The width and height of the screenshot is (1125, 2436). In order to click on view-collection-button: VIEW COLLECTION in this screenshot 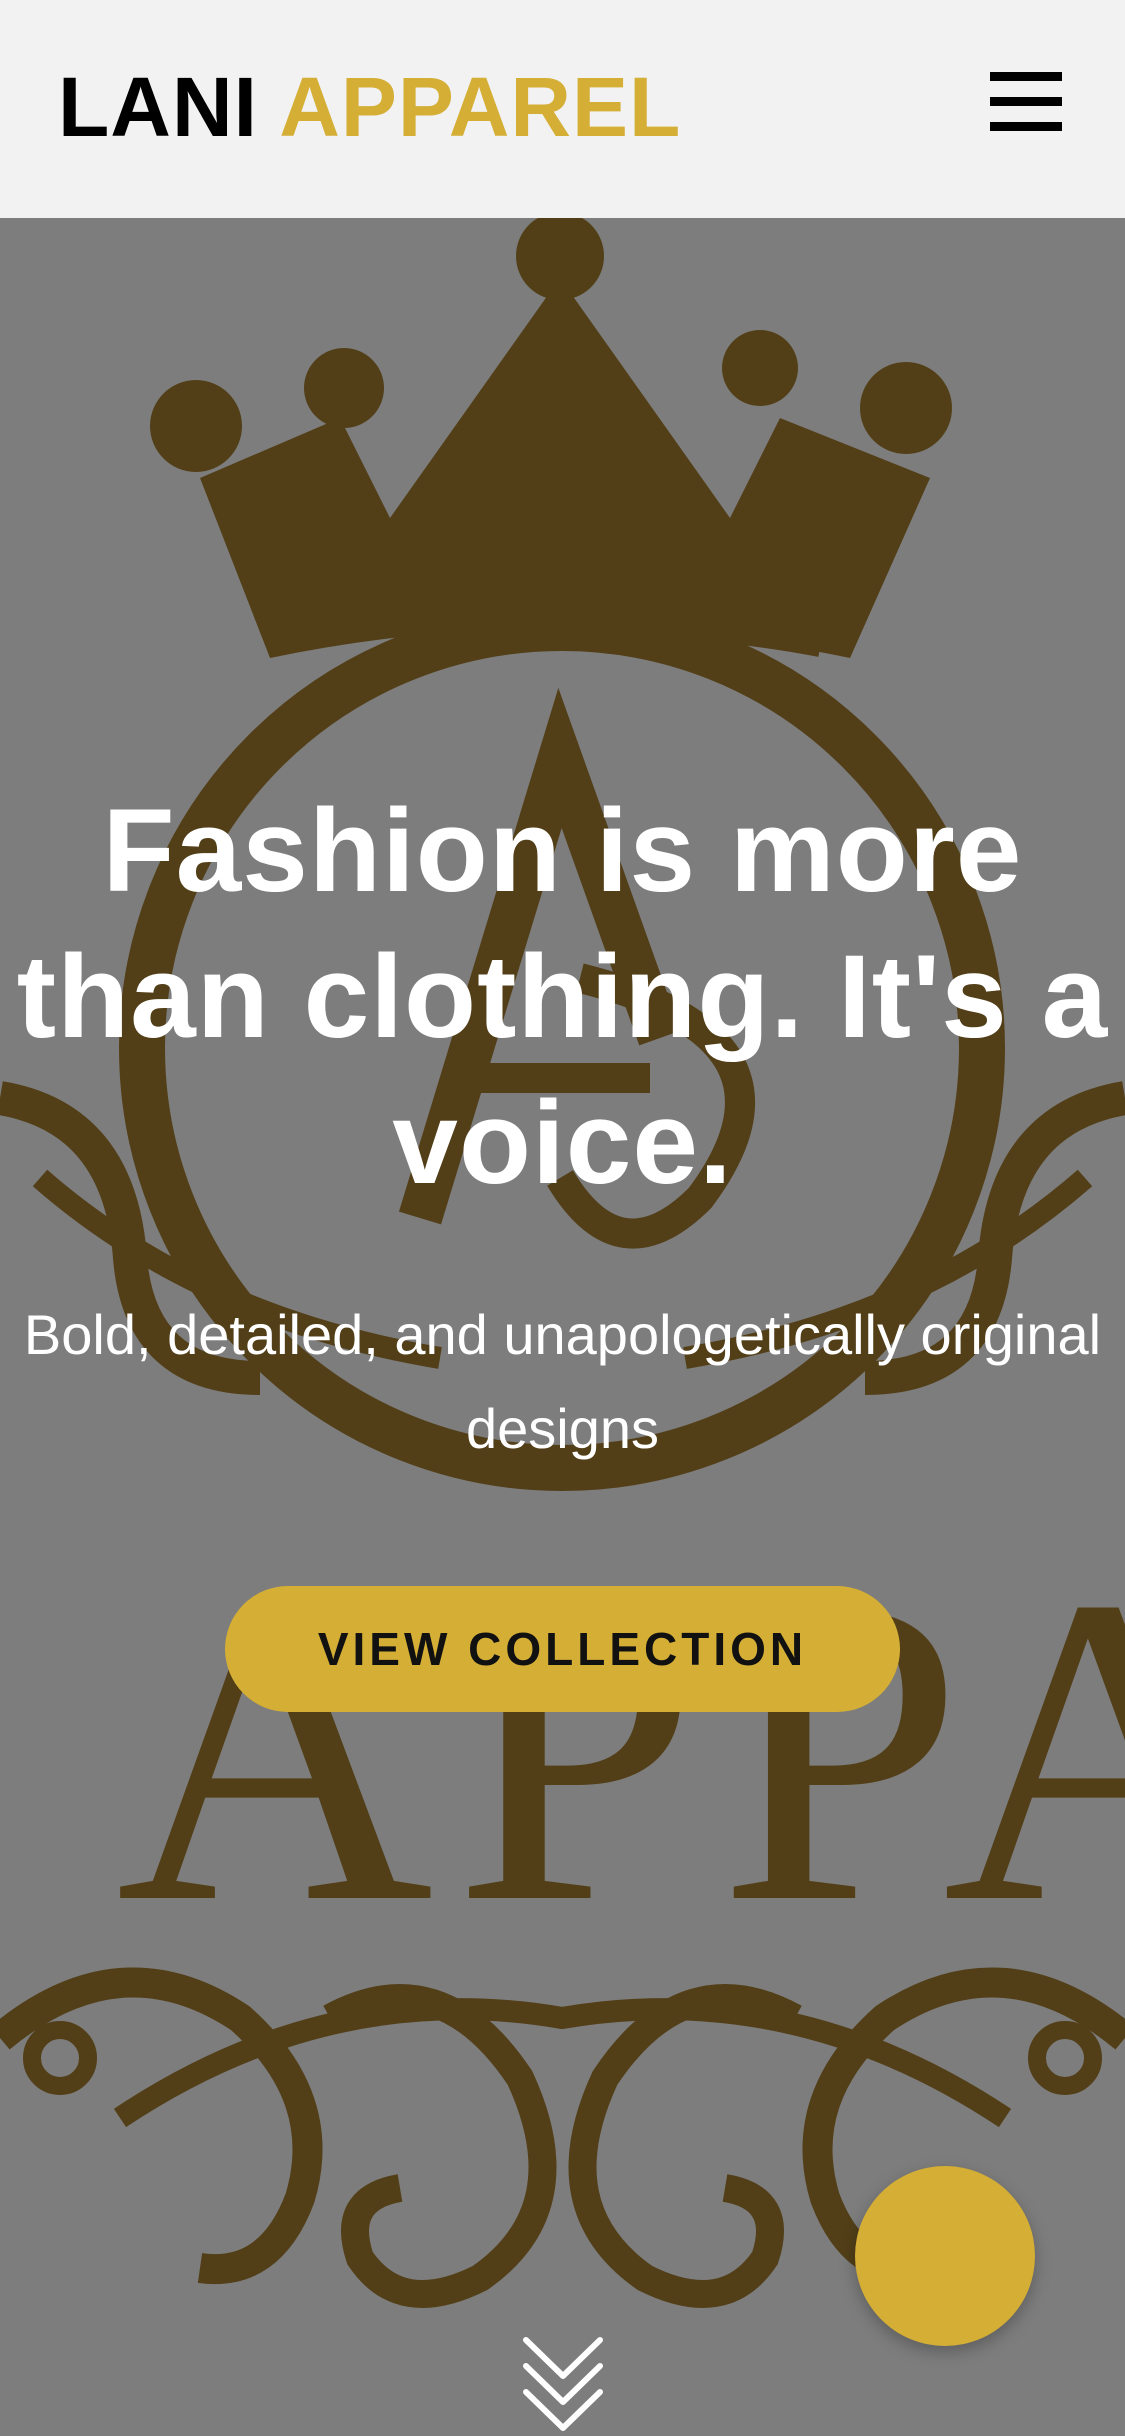, I will do `click(562, 1649)`.